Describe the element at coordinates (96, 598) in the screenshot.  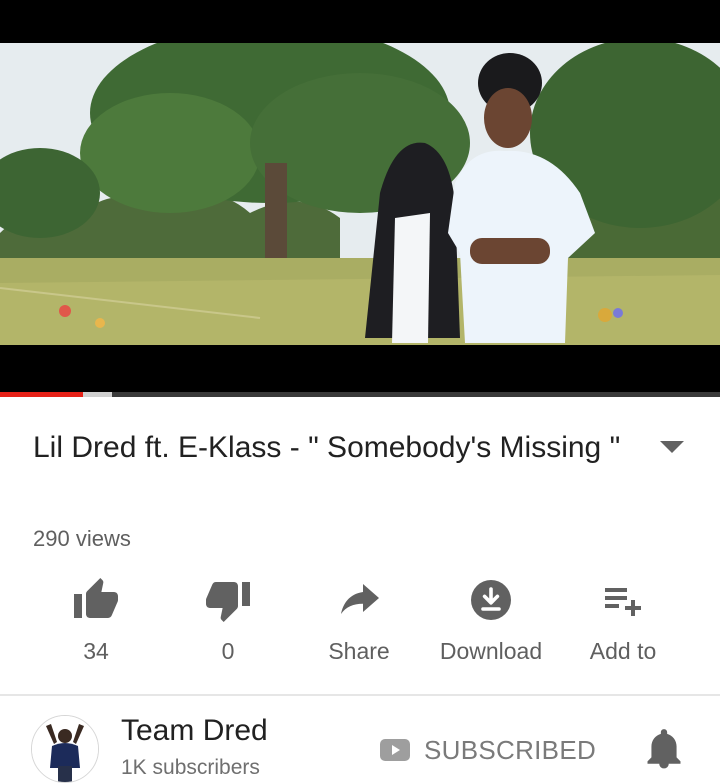
I see `thumbs-up-icon` at that location.